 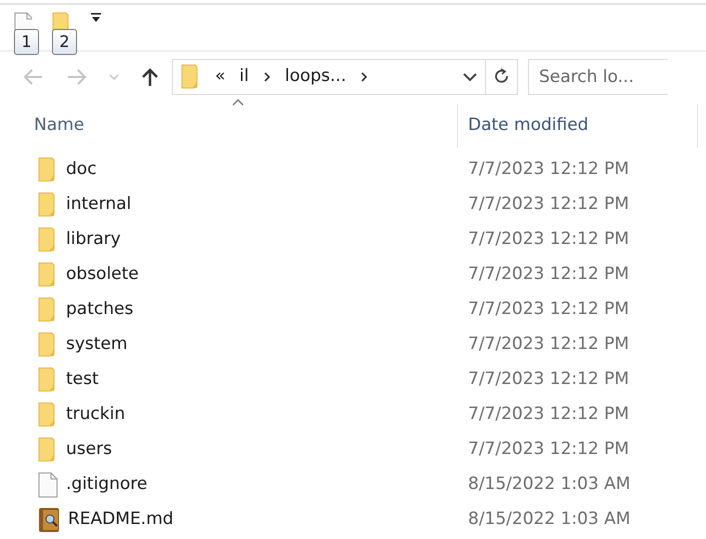 I want to click on keytip: 2, so click(x=64, y=42).